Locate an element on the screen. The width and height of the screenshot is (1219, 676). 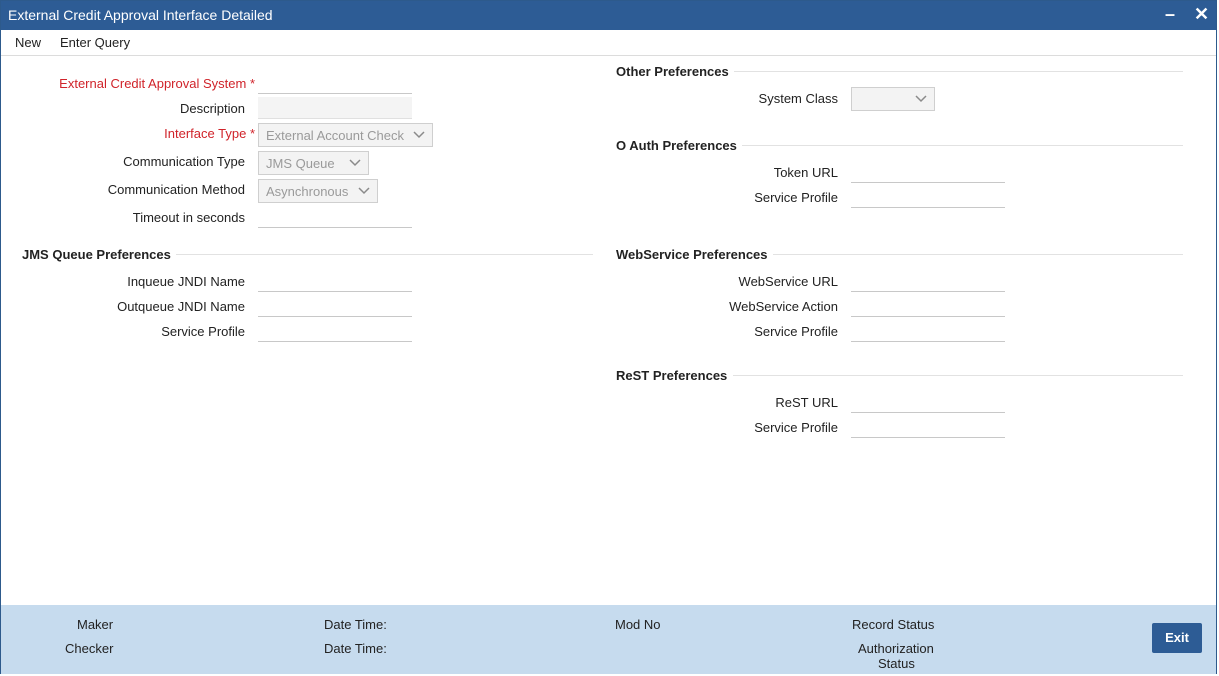
rest-service-profile-input is located at coordinates (928, 427).